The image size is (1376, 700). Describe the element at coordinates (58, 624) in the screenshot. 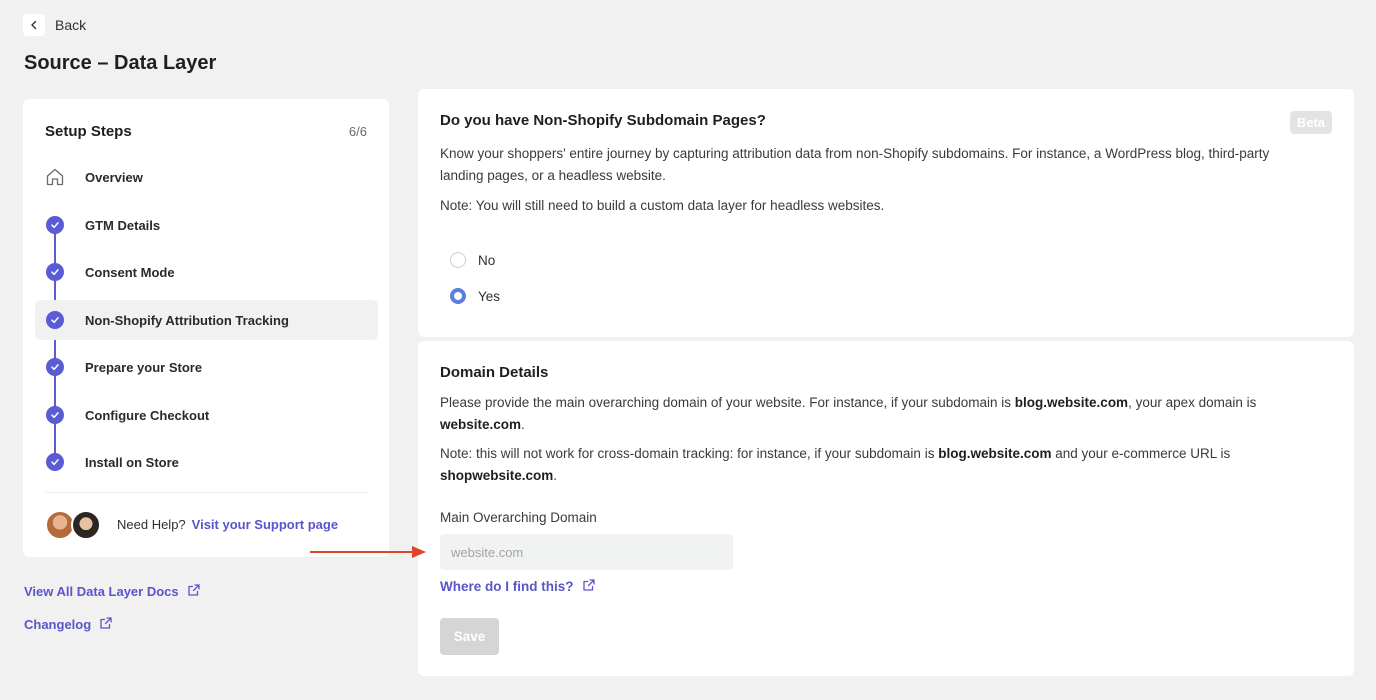

I see `changelog-link-label: Changelog` at that location.